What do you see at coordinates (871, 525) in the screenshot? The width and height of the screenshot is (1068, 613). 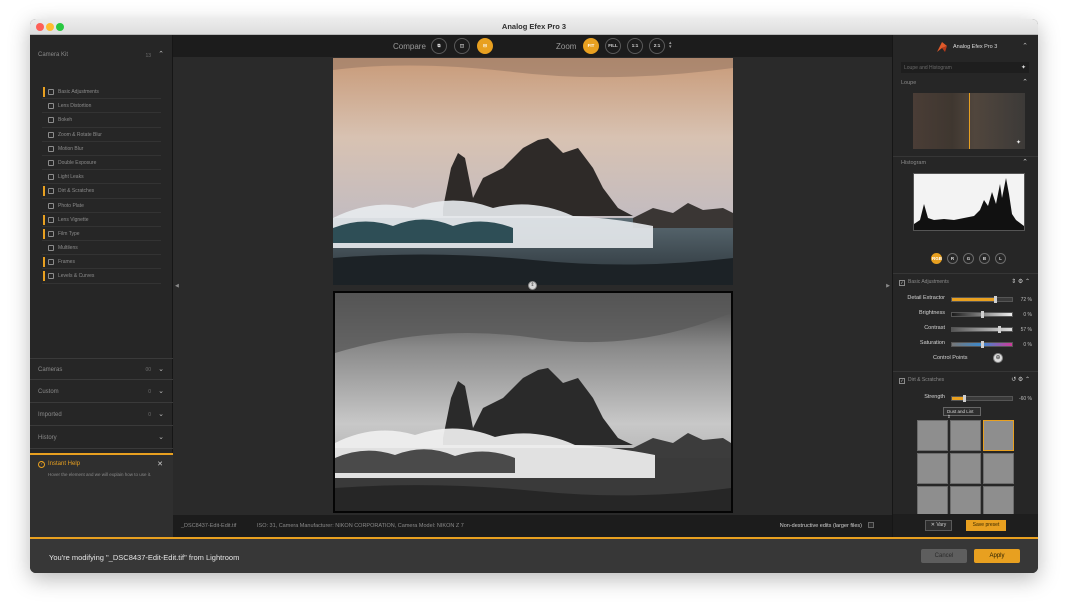 I see `nondestructive-checkbox` at bounding box center [871, 525].